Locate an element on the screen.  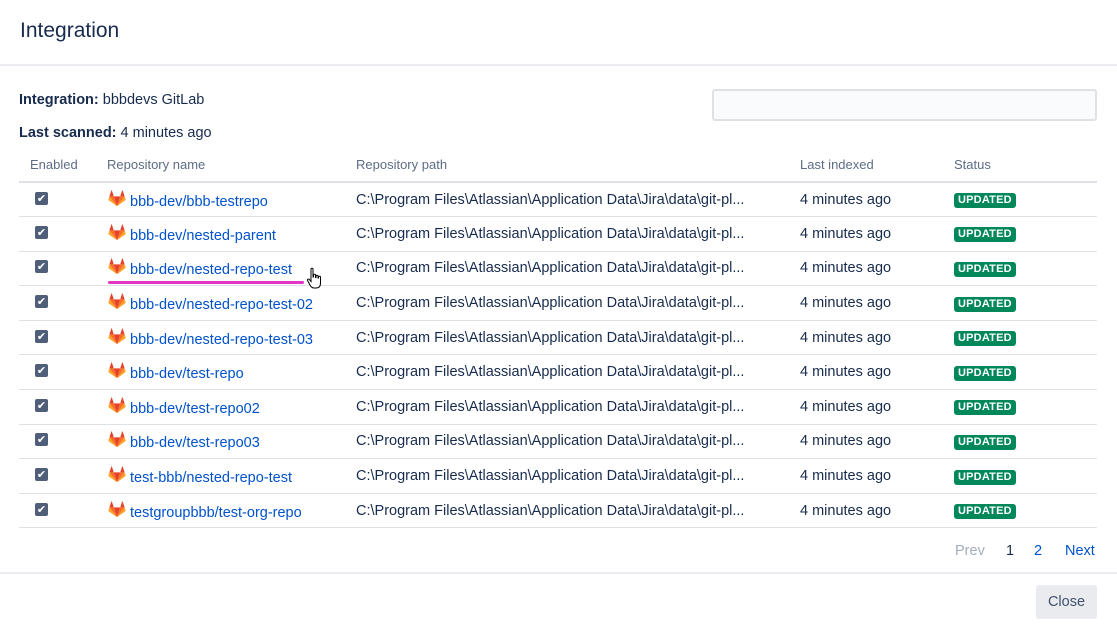
repository-name-cell: bbb-dev/test-repo03 is located at coordinates (220, 442).